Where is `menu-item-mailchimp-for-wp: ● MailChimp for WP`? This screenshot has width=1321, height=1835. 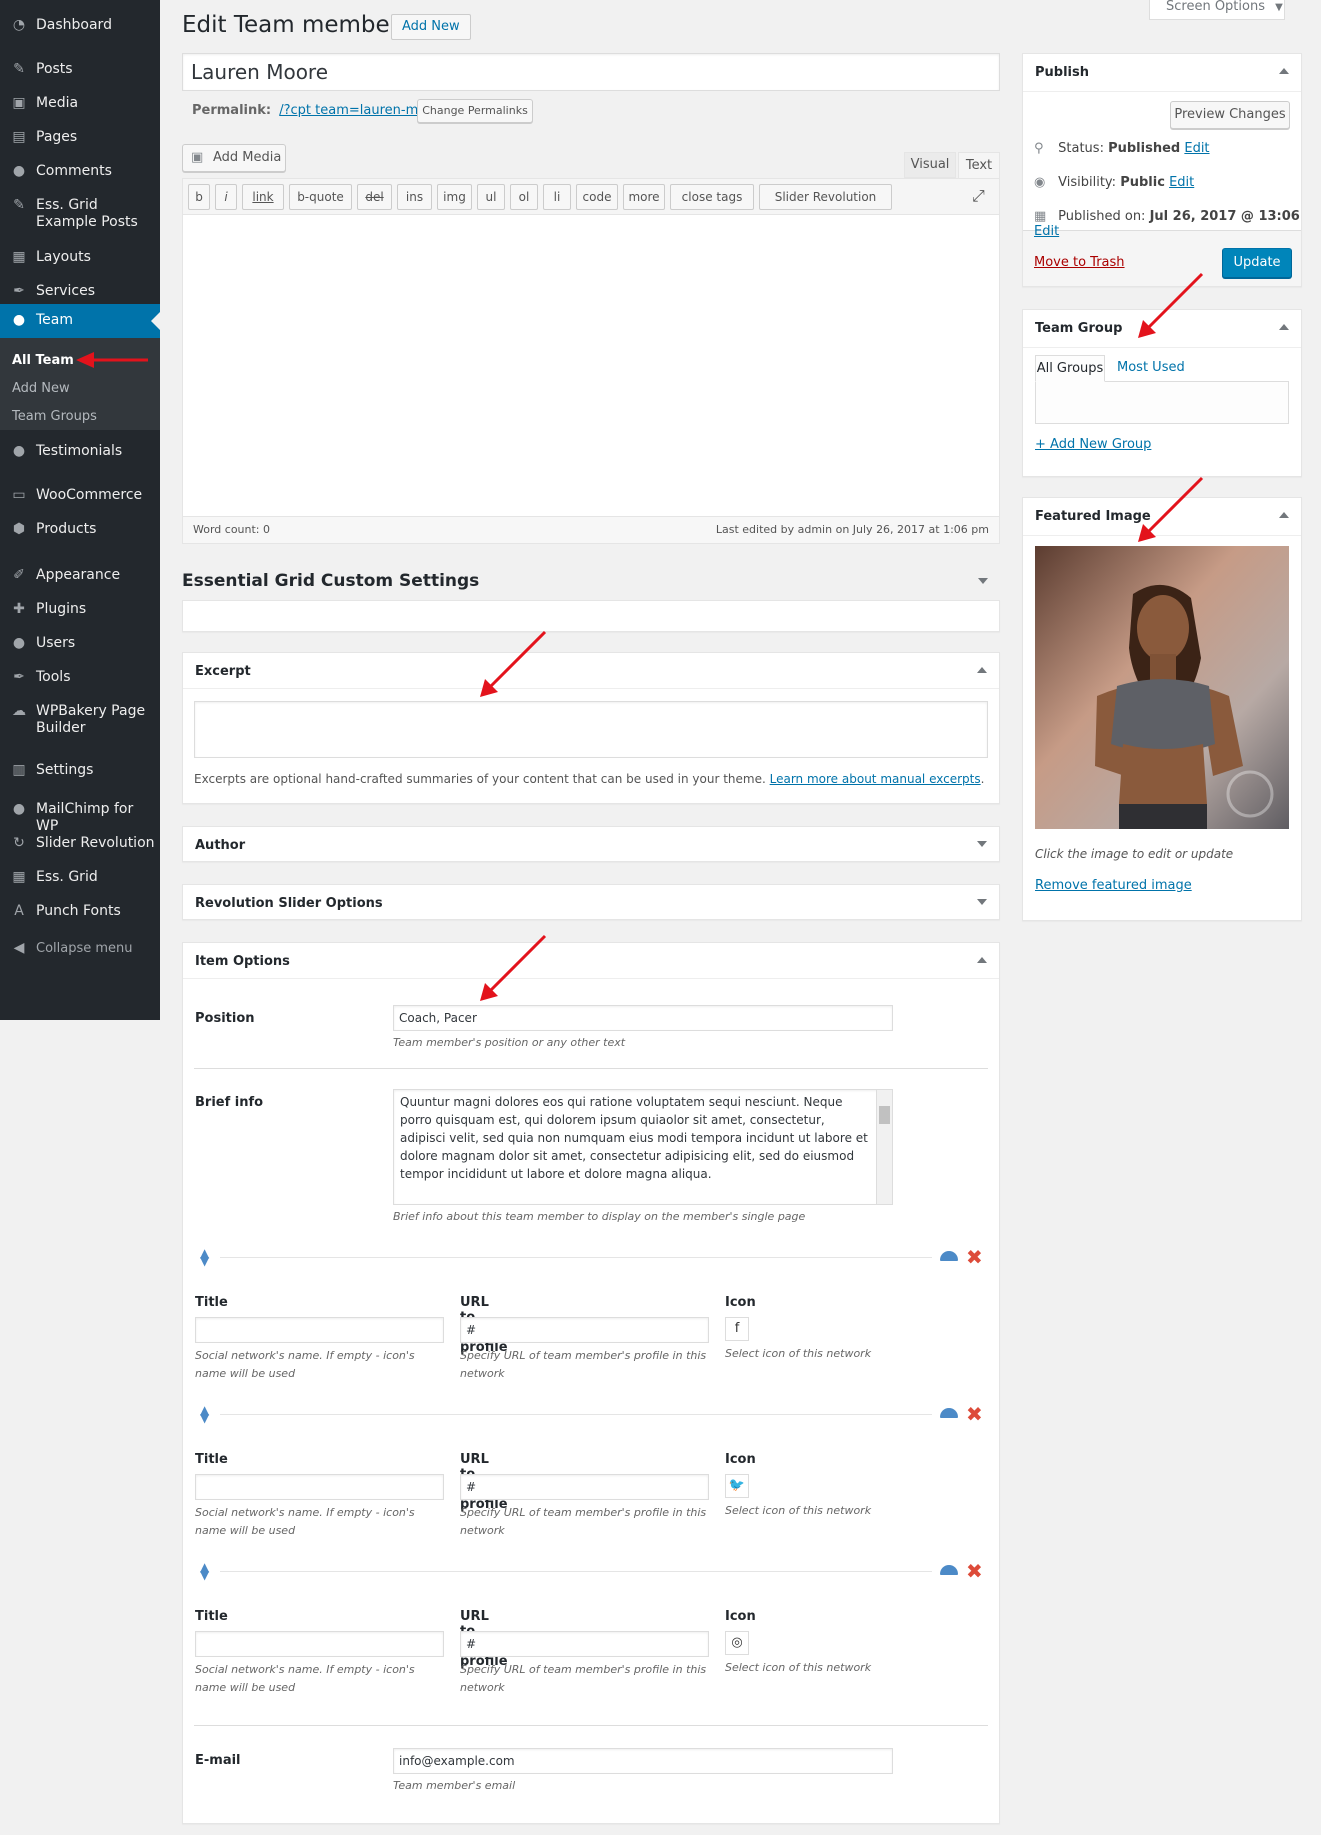
menu-item-mailchimp-for-wp: ● MailChimp for WP is located at coordinates (80, 818).